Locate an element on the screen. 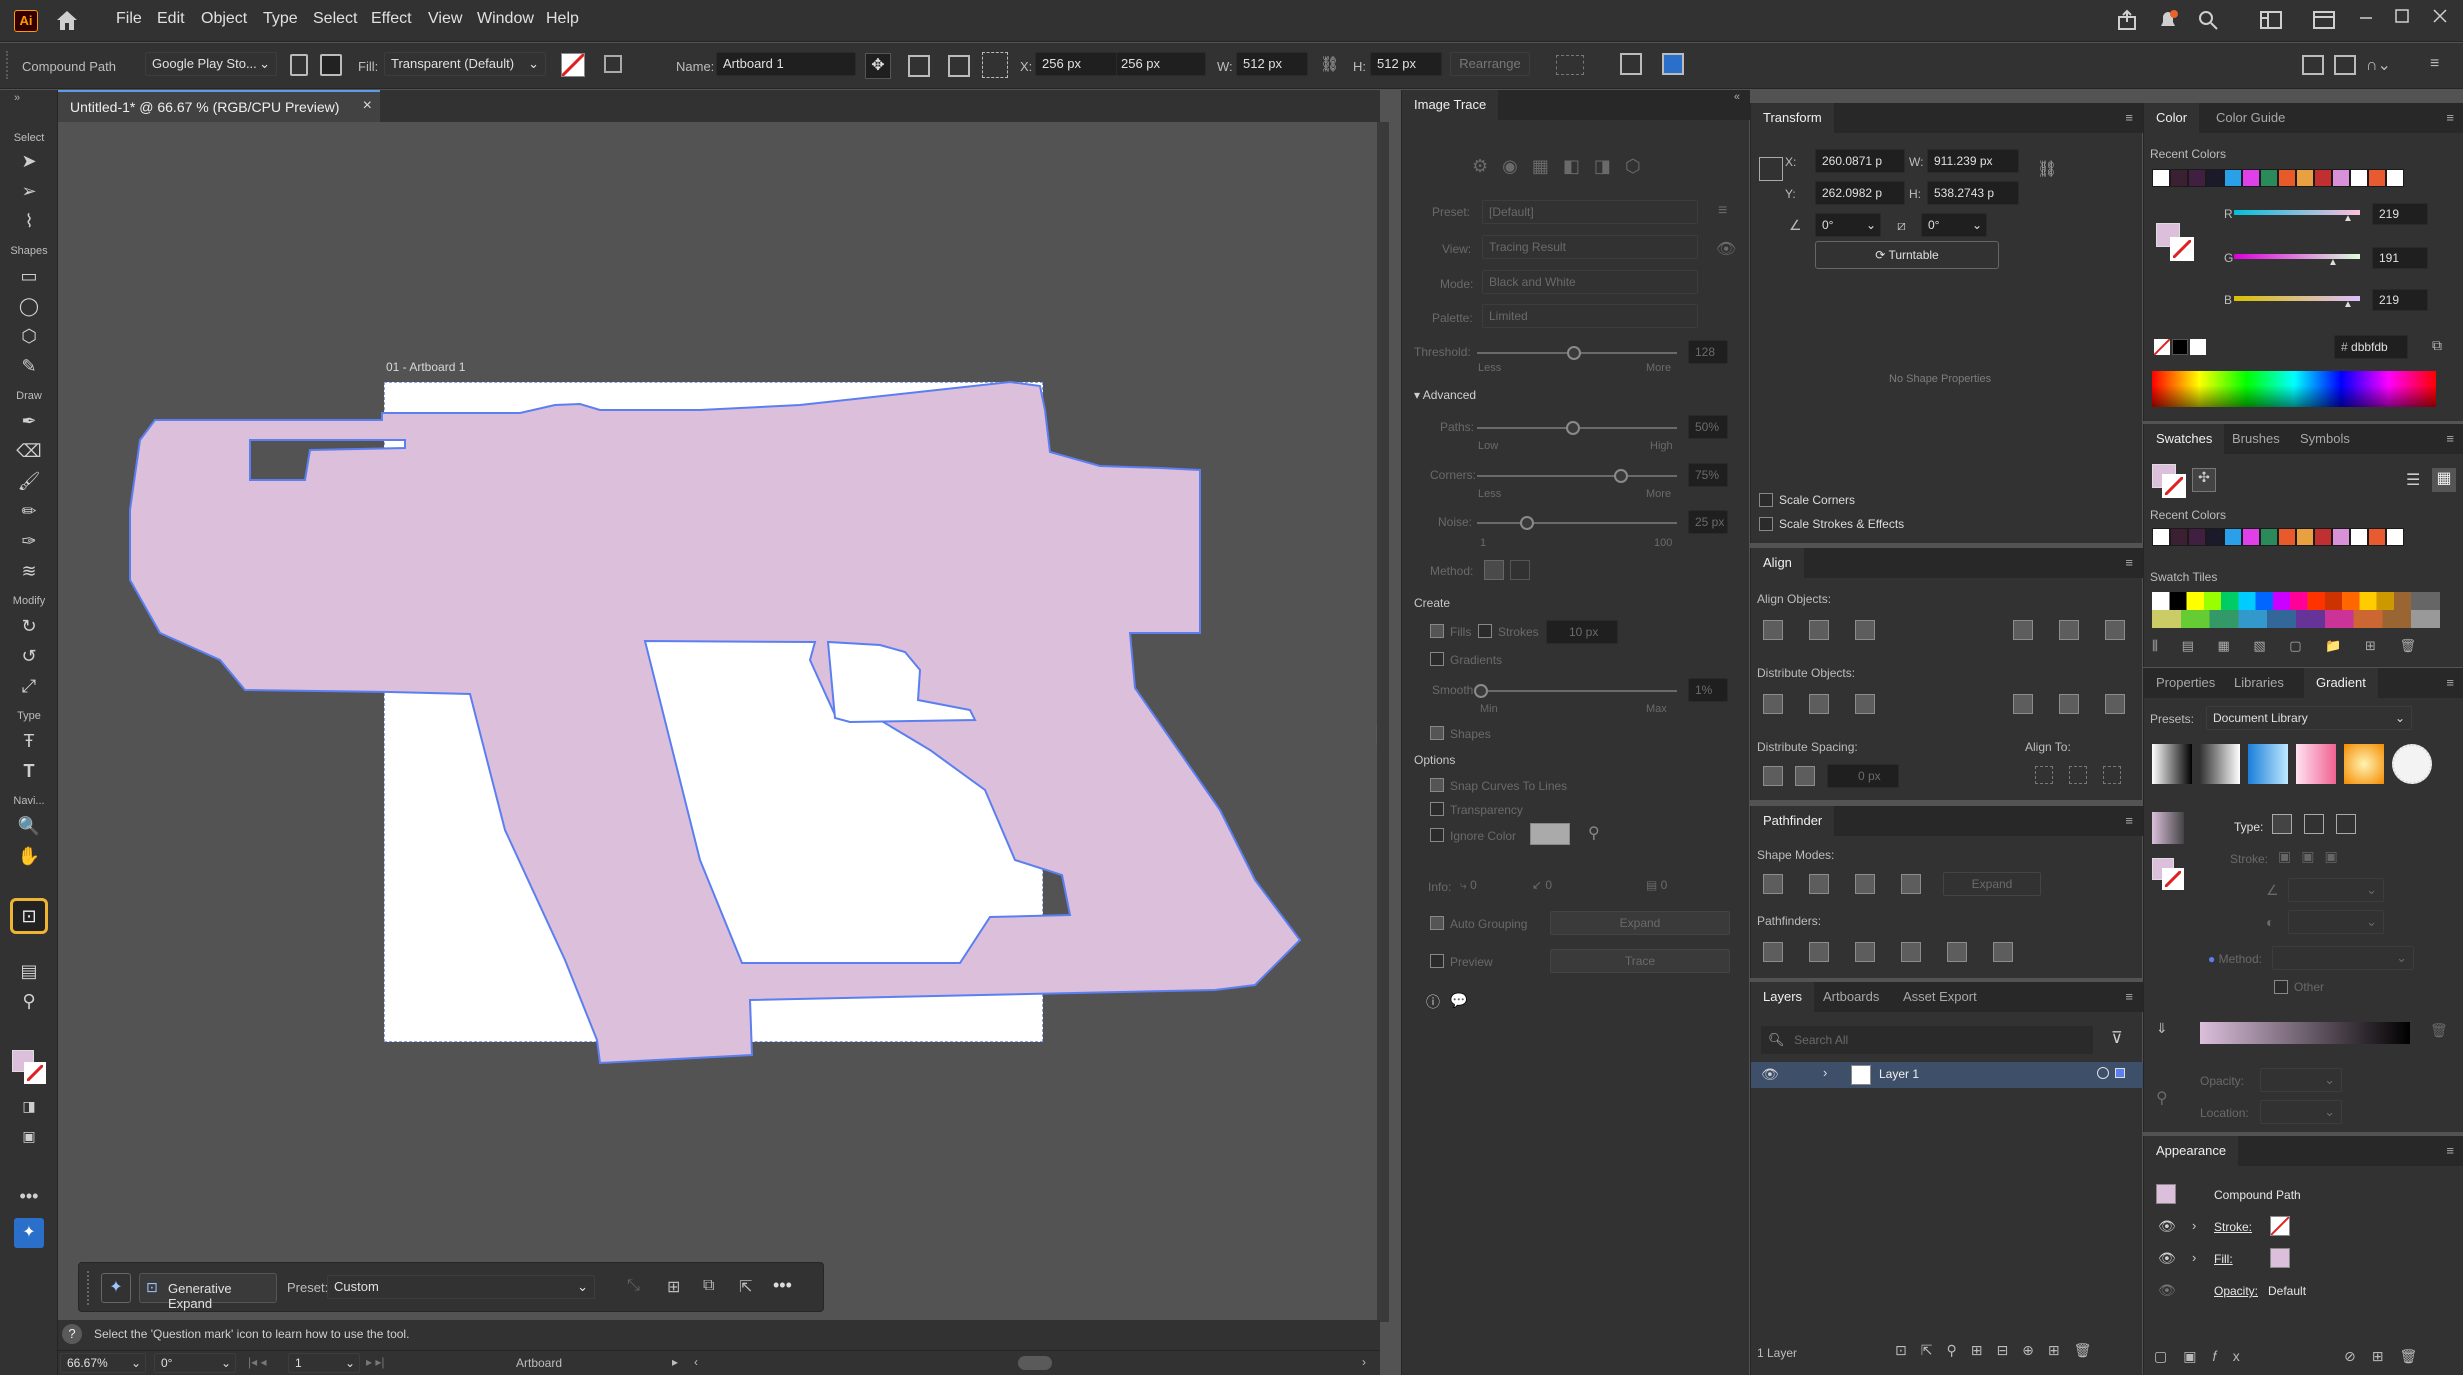 Image resolution: width=2463 pixels, height=1375 pixels. smooth-slider is located at coordinates (1577, 691).